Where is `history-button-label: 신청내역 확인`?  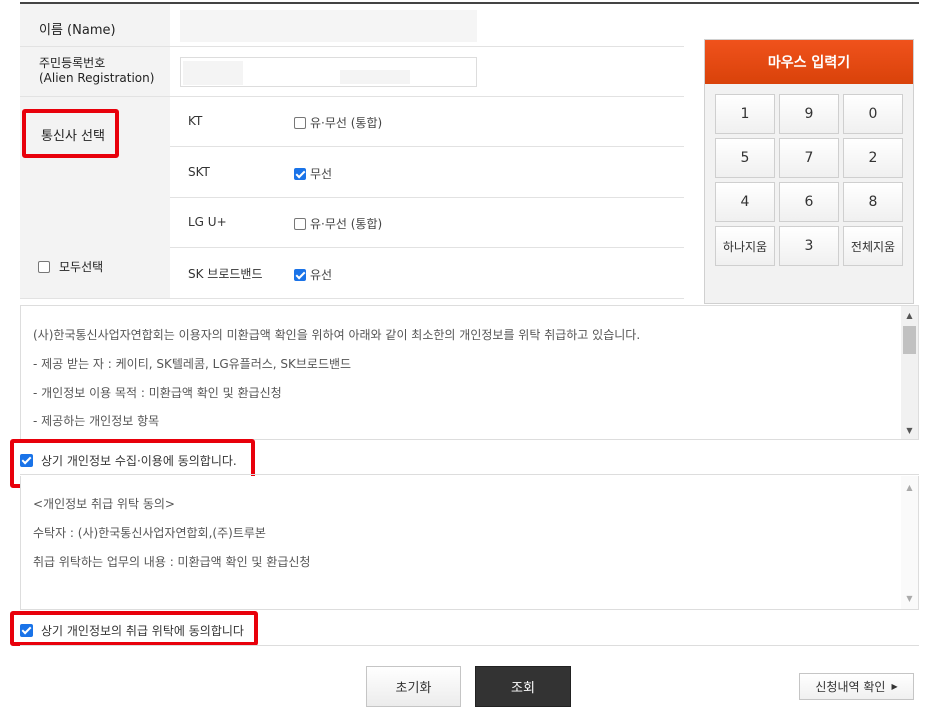
history-button-label: 신청내역 확인 is located at coordinates (850, 687).